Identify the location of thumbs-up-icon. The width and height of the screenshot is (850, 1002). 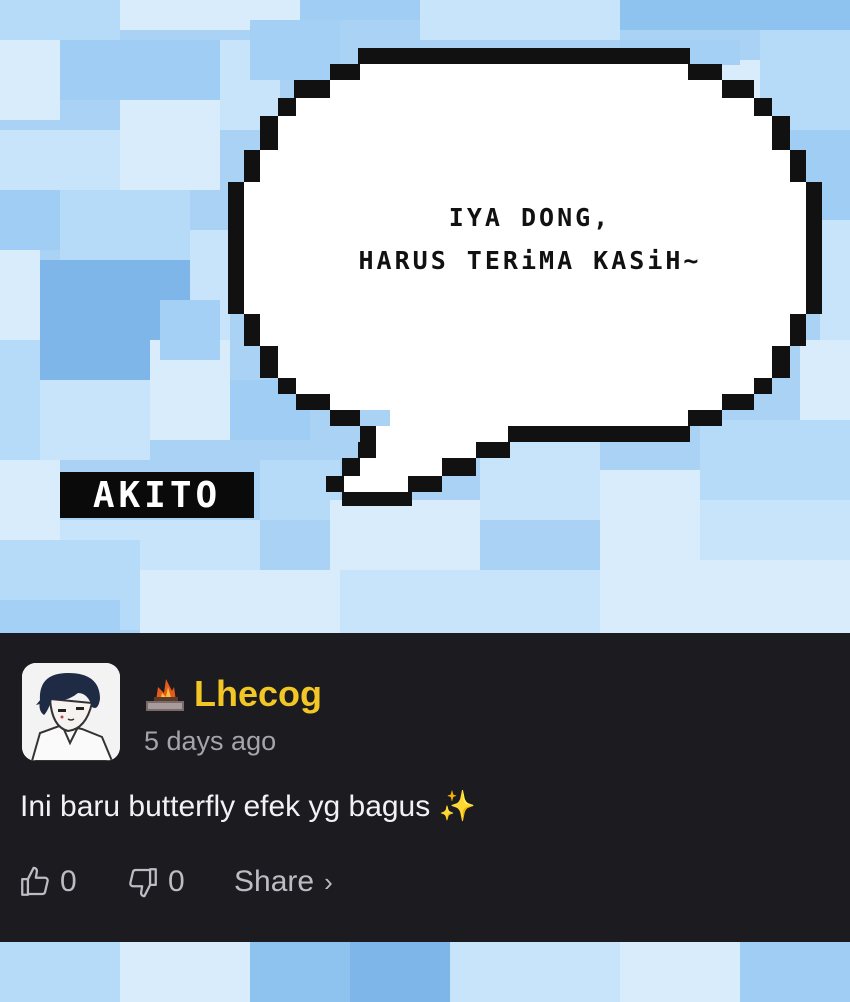
(35, 881).